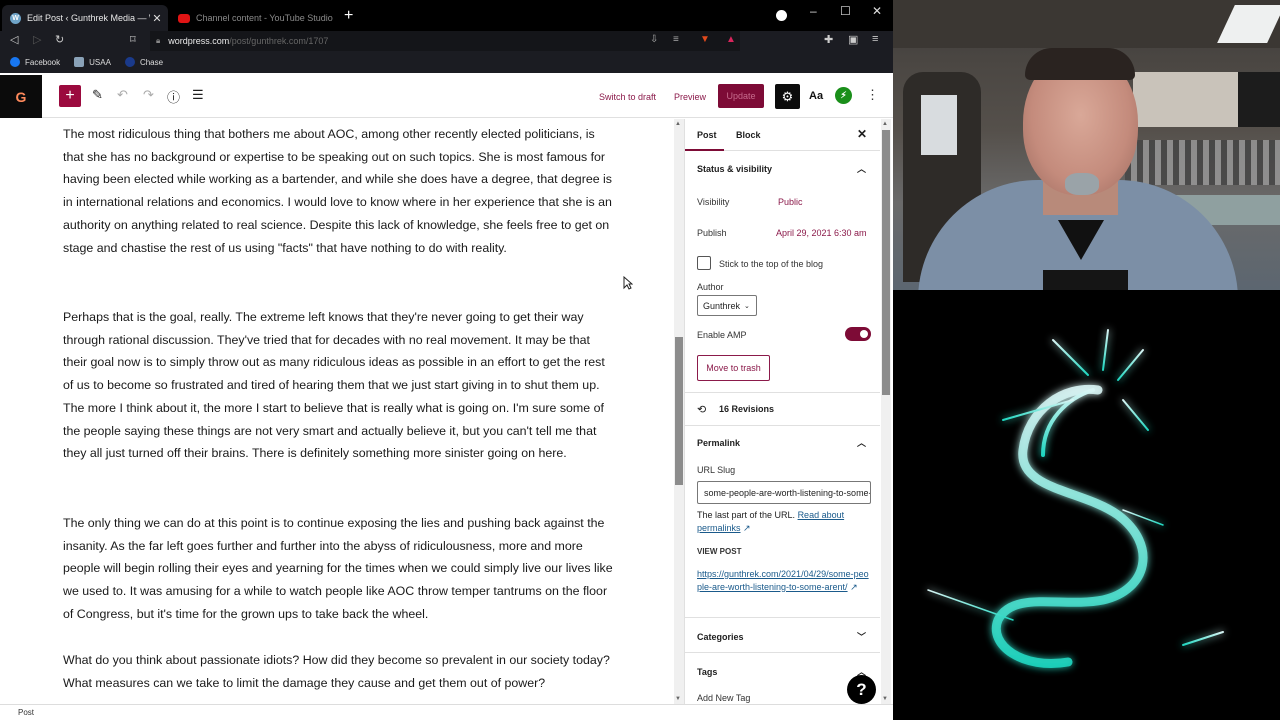  Describe the element at coordinates (828, 39) in the screenshot. I see `extensions-icon: ✚` at that location.